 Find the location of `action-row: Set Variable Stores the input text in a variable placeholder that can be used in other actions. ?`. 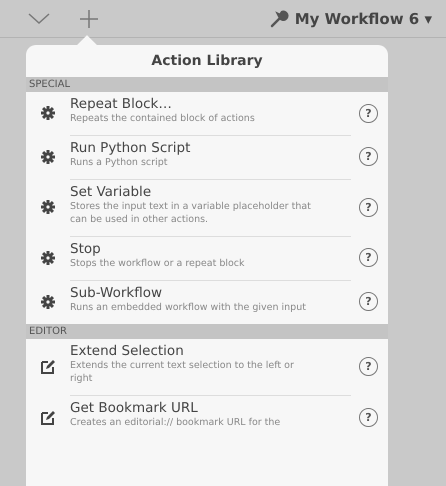

action-row: Set Variable Stores the input text in a variable placeholder that can be used in other actions. ? is located at coordinates (207, 207).